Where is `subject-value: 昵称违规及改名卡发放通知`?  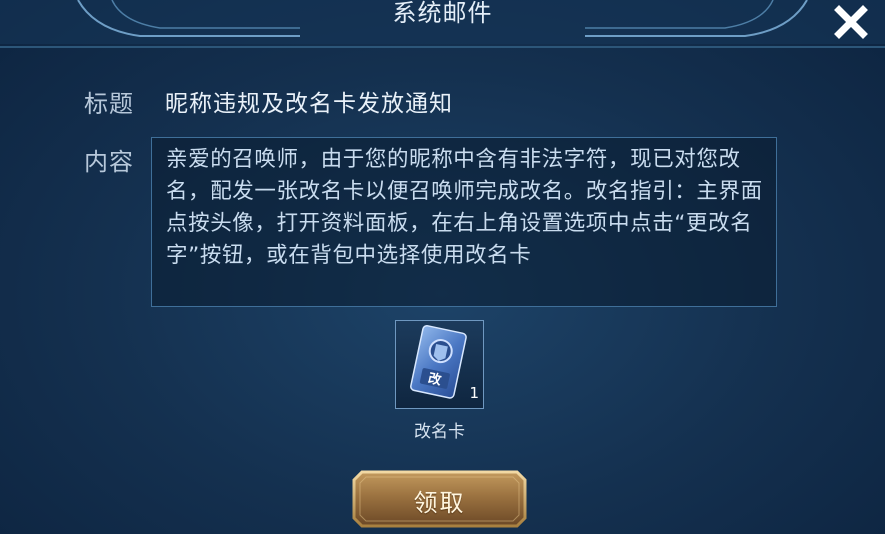 subject-value: 昵称违规及改名卡发放通知 is located at coordinates (309, 104).